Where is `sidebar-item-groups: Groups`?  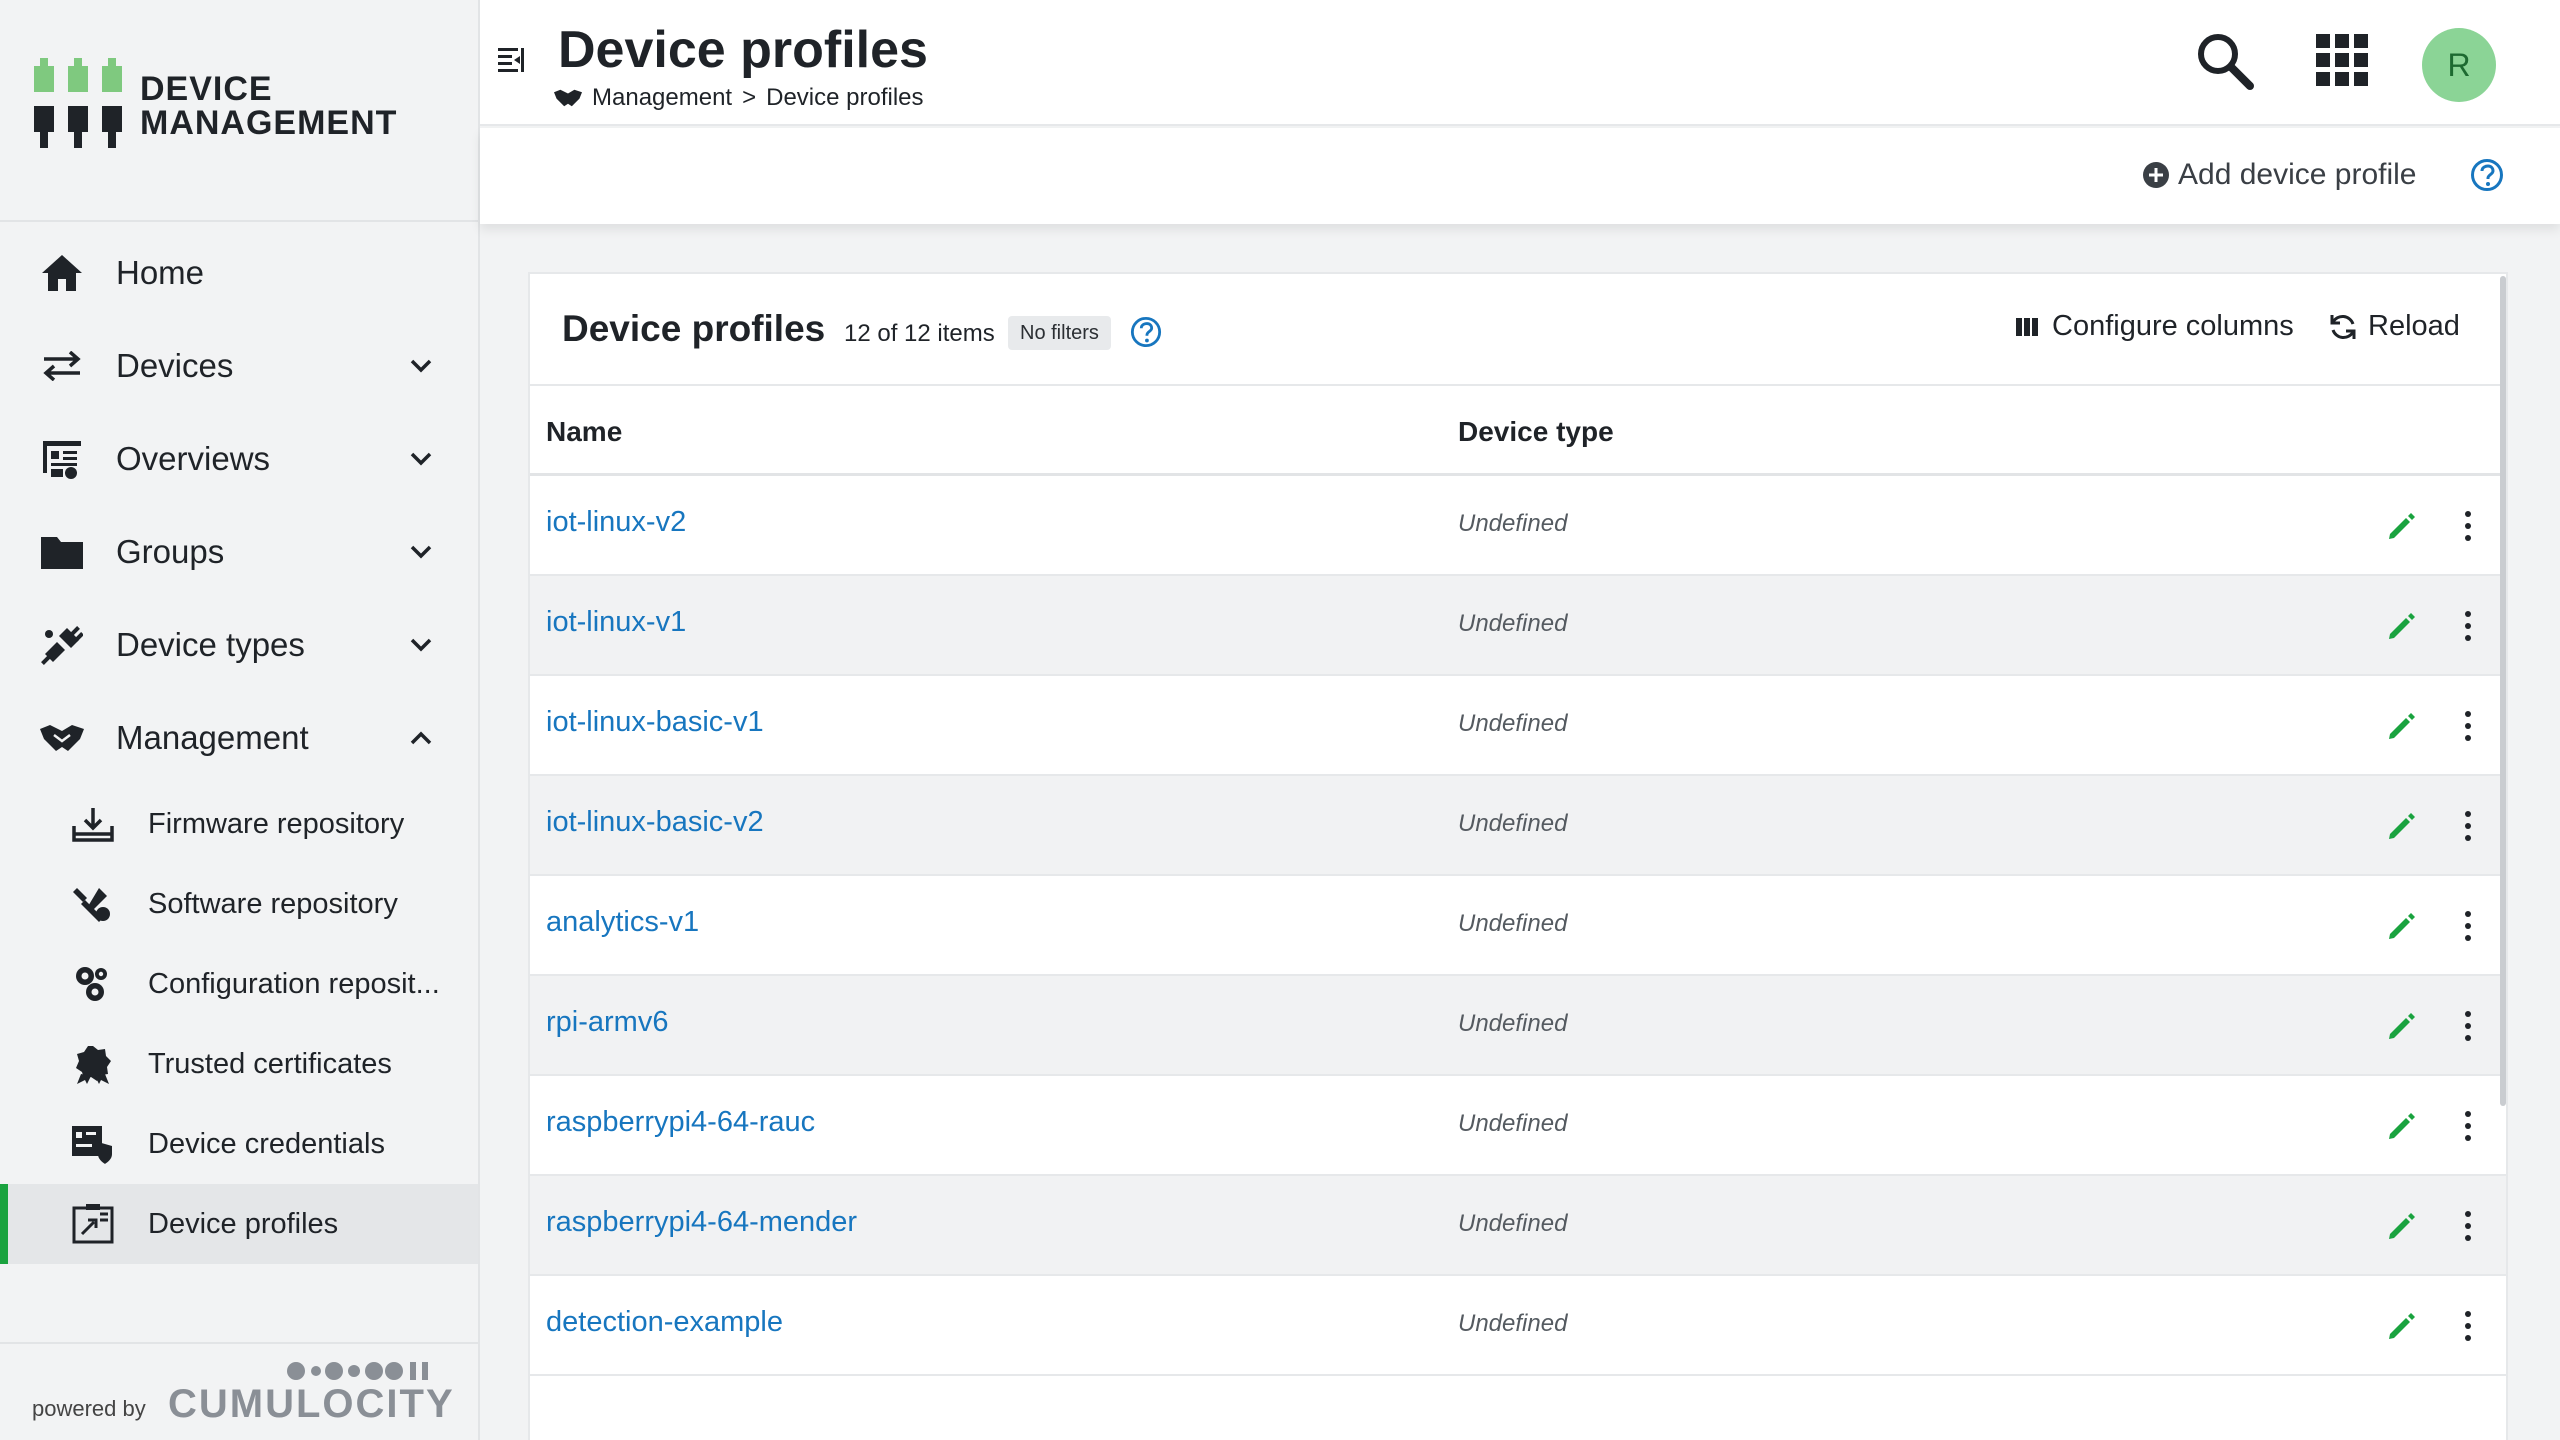
sidebar-item-groups: Groups is located at coordinates (239, 551).